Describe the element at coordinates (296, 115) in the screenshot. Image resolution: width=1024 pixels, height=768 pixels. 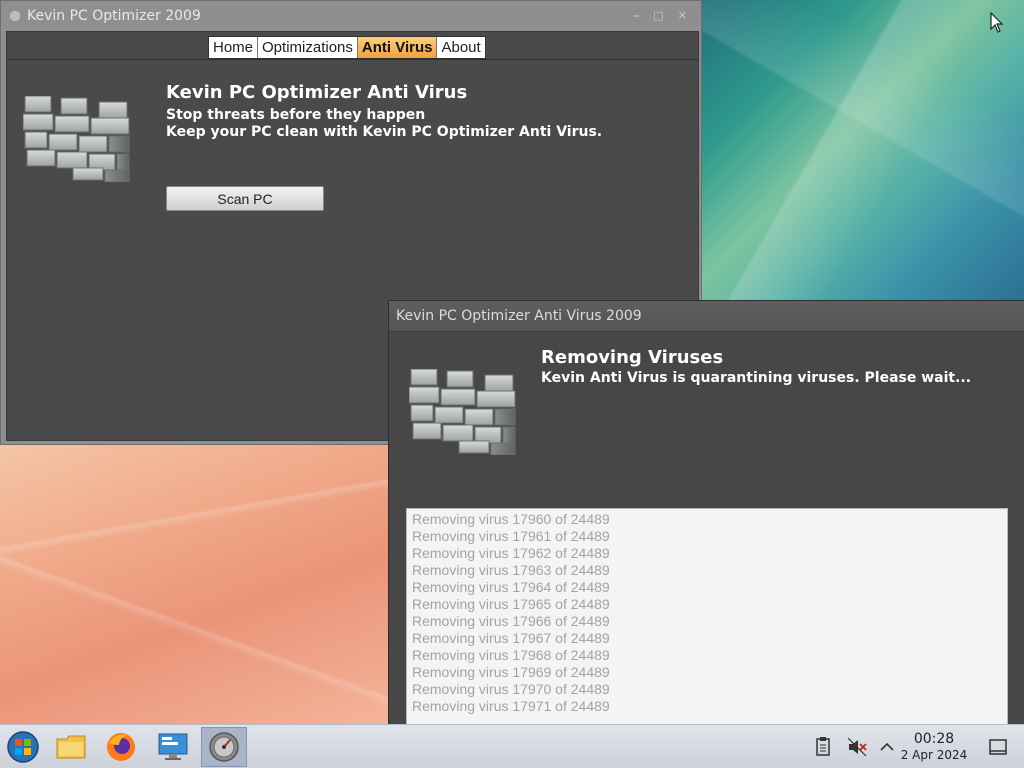
I see `tagline-1: Stop threats before they happen` at that location.